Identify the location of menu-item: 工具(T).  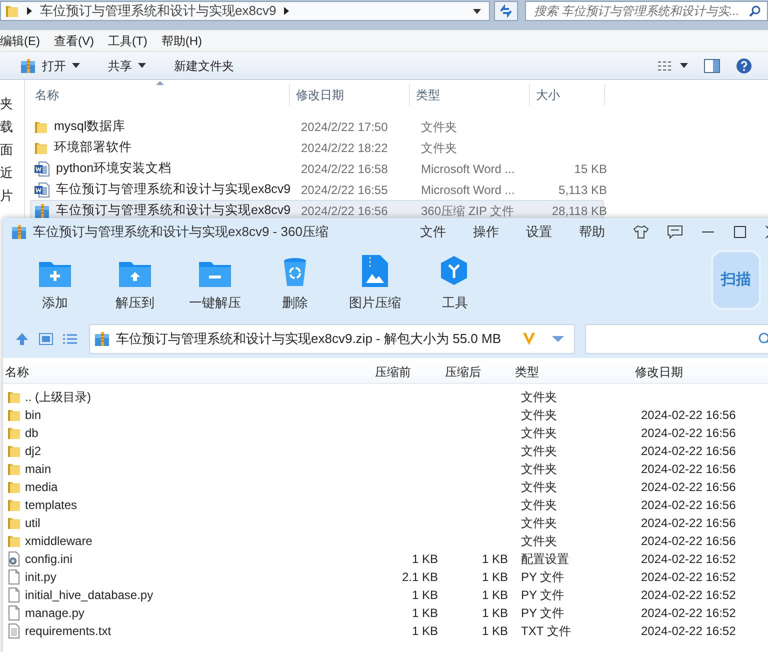
(128, 41).